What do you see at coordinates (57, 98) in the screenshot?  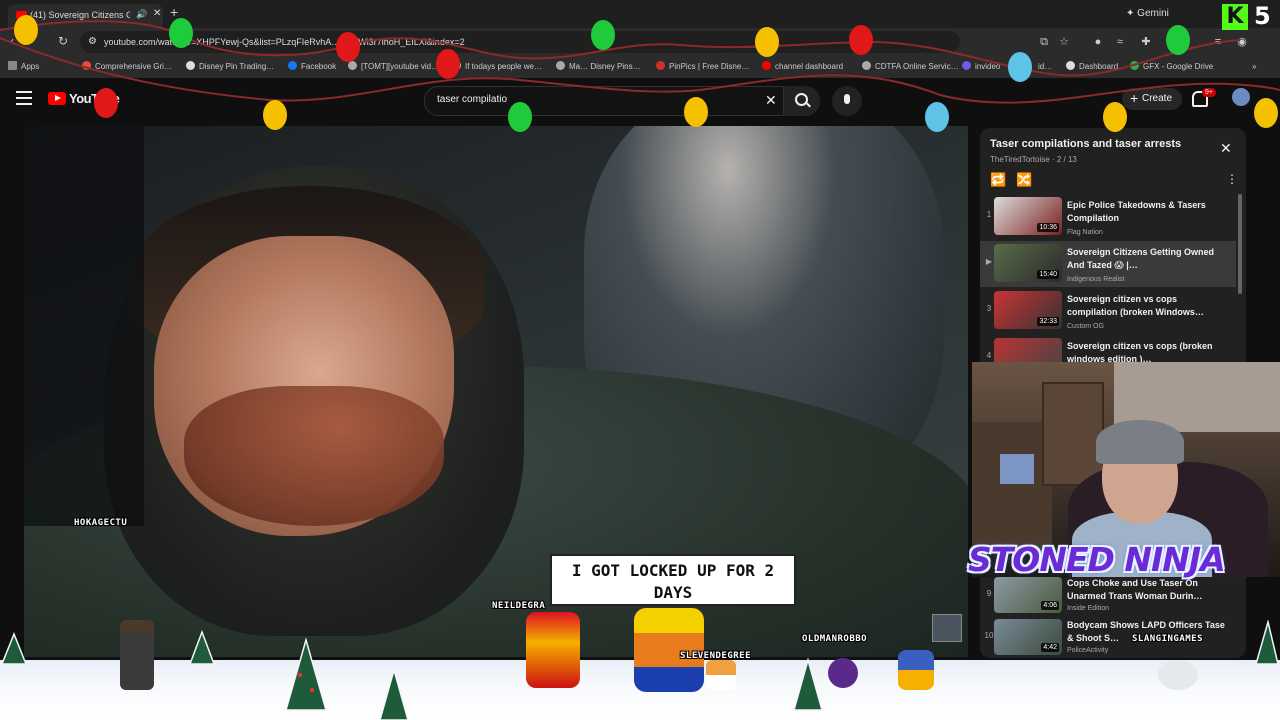 I see `youtube-logo-icon` at bounding box center [57, 98].